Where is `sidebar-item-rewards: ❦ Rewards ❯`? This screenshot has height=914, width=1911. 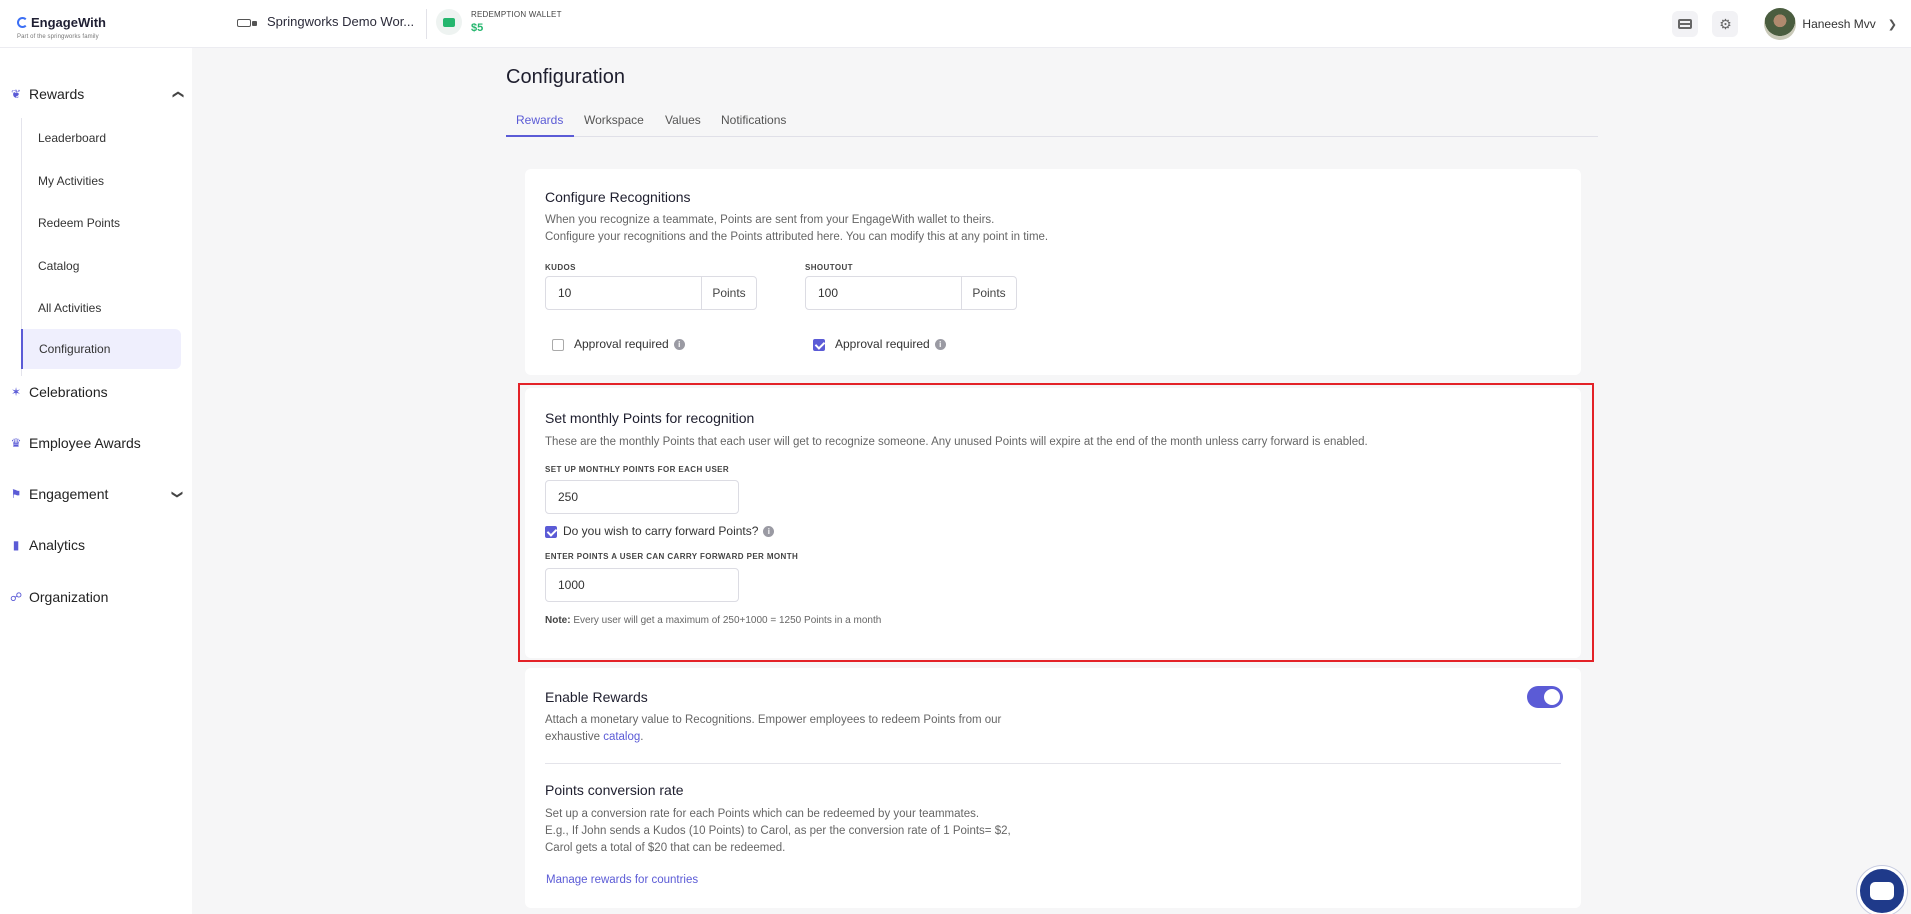 sidebar-item-rewards: ❦ Rewards ❯ is located at coordinates (97, 94).